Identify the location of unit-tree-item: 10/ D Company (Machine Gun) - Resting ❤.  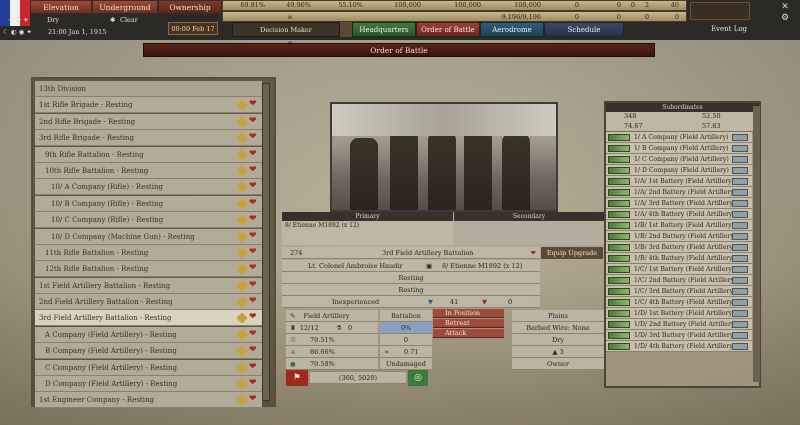
(148, 236).